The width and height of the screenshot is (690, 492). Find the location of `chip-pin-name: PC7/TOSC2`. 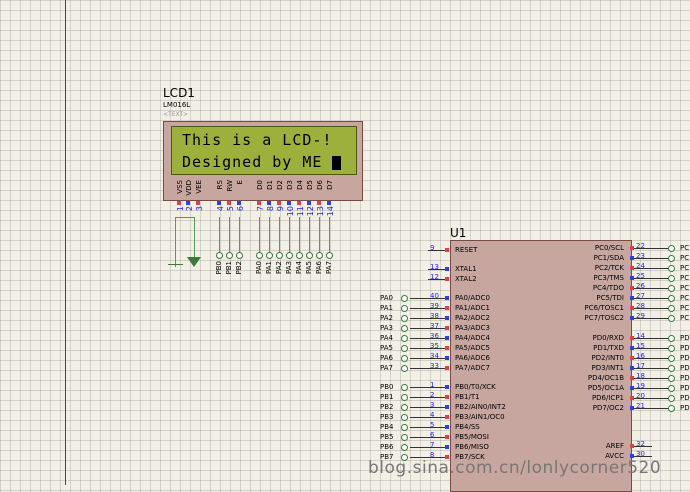

chip-pin-name: PC7/TOSC2 is located at coordinates (604, 318).